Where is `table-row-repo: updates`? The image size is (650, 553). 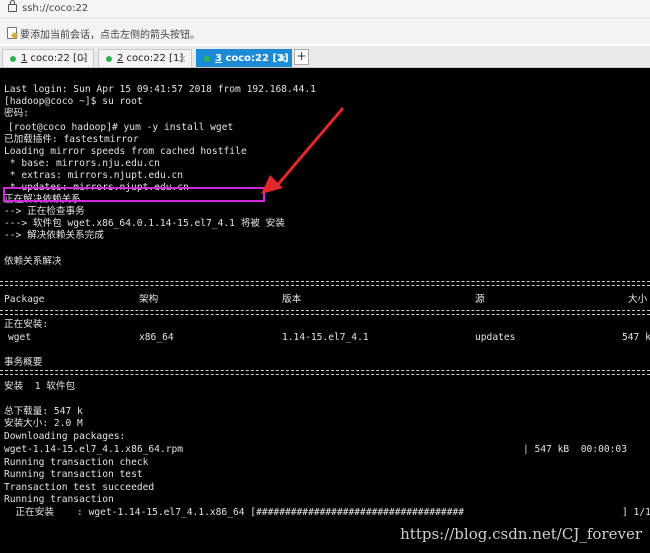 table-row-repo: updates is located at coordinates (495, 337).